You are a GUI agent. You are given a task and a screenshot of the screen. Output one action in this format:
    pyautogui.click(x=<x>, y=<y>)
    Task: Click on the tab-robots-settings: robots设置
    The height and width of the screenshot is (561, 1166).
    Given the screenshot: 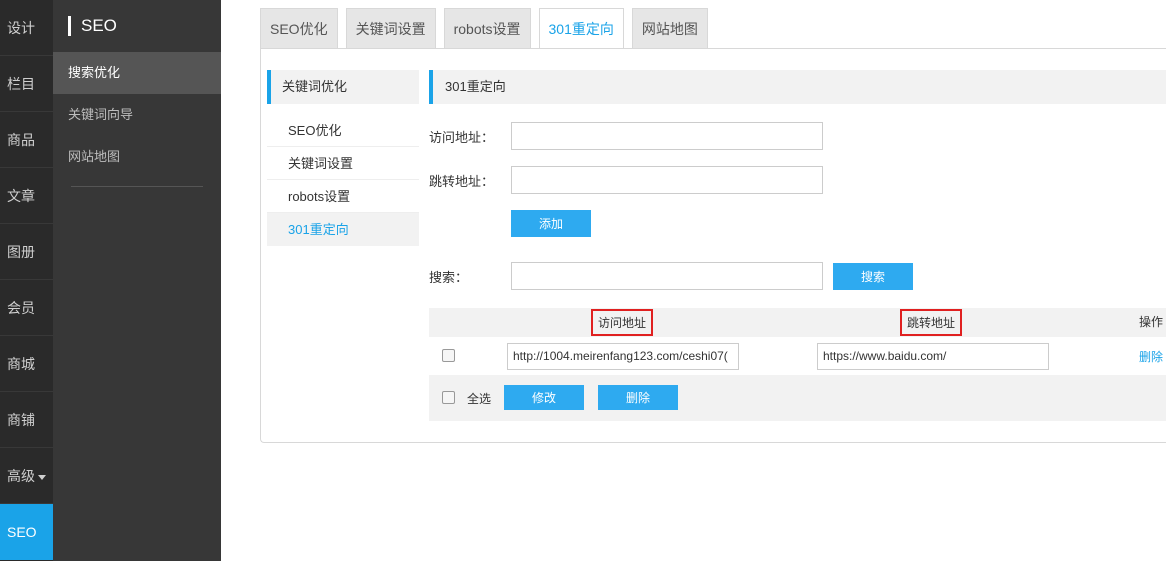 What is the action you would take?
    pyautogui.click(x=487, y=28)
    